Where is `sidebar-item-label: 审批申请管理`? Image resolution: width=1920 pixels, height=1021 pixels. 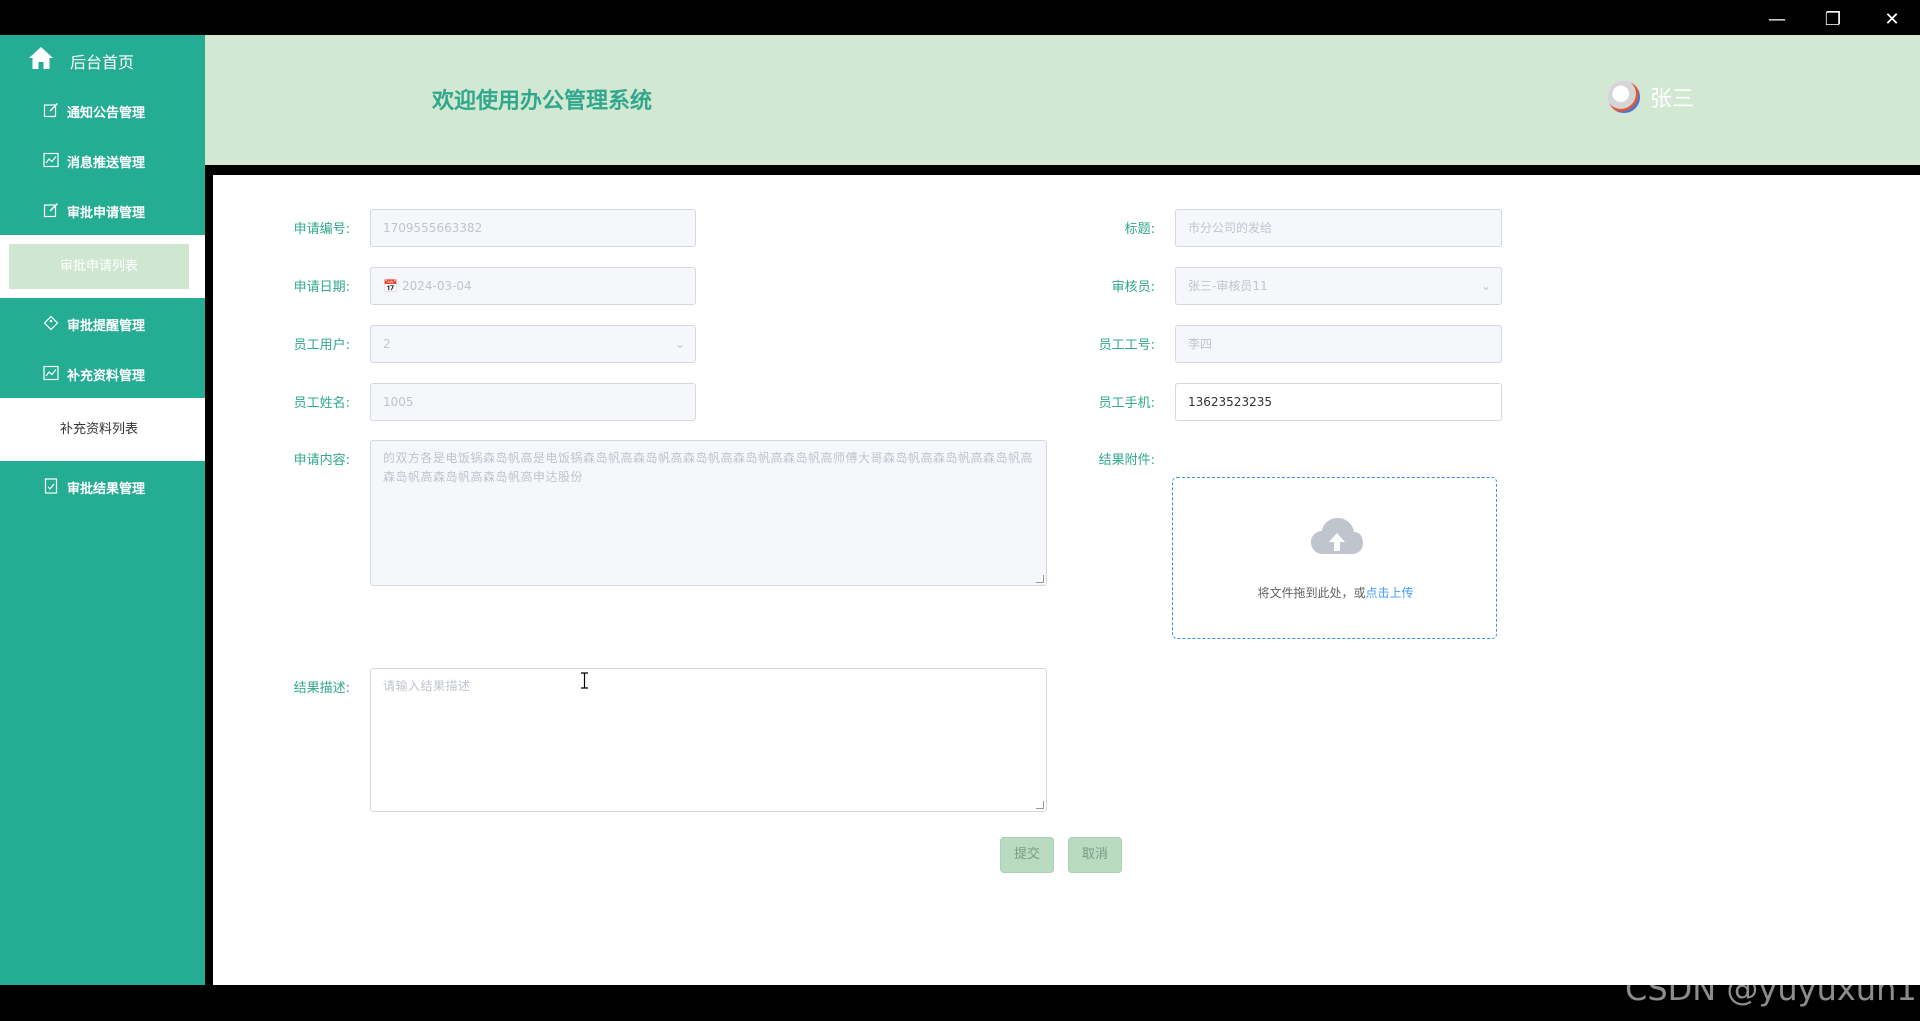
sidebar-item-label: 审批申请管理 is located at coordinates (106, 213).